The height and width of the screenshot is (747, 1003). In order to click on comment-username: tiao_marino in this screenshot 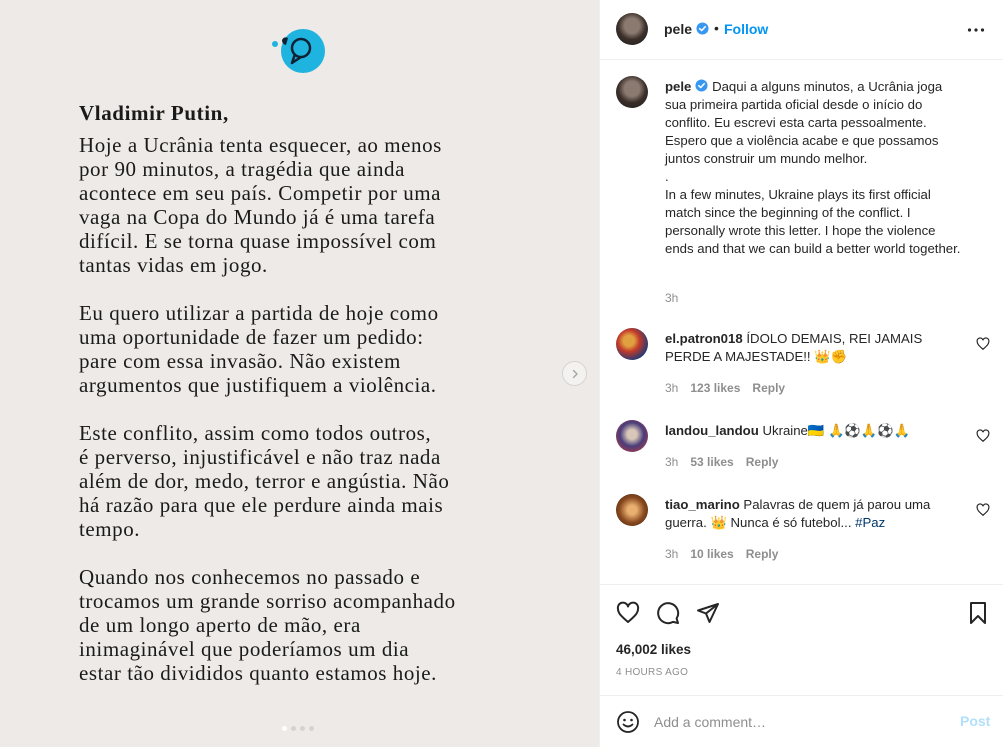, I will do `click(702, 504)`.